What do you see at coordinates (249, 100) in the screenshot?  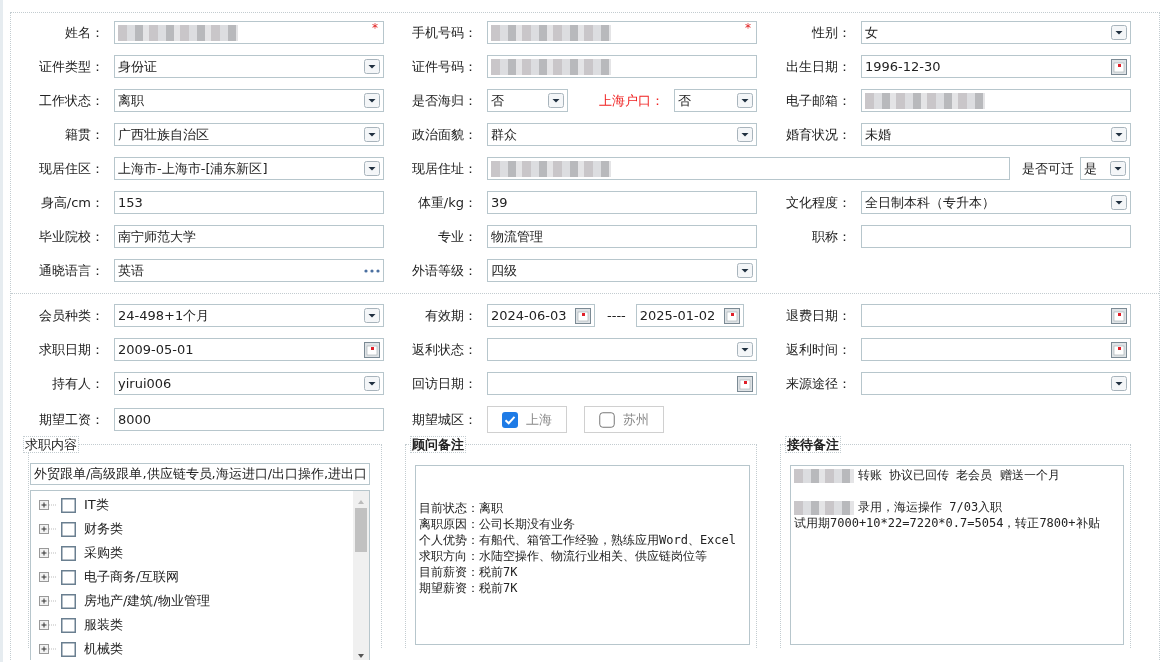 I see `select-field: 离职` at bounding box center [249, 100].